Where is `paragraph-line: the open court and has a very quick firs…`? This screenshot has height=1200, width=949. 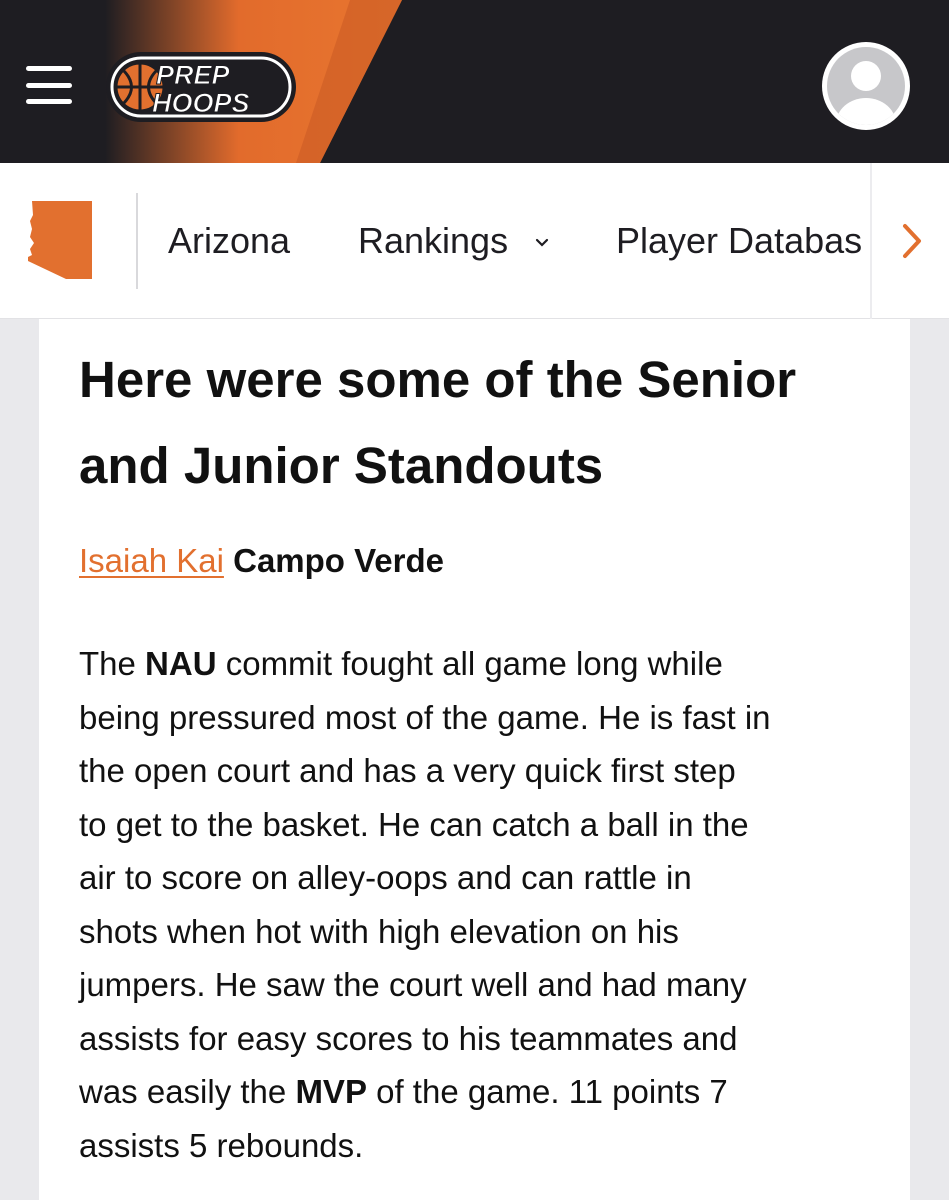 paragraph-line: the open court and has a very quick firs… is located at coordinates (407, 770).